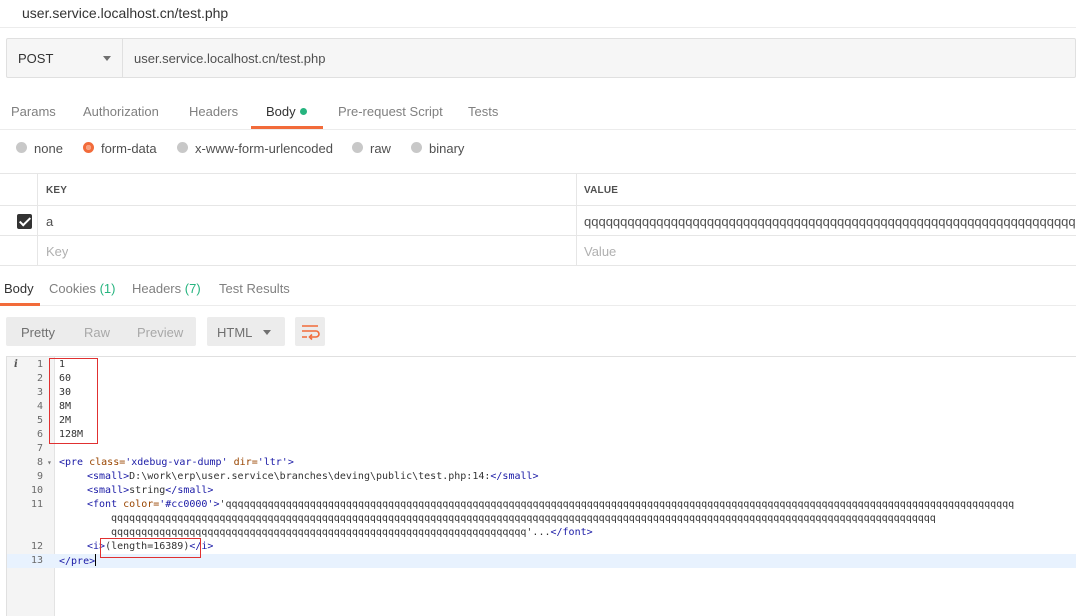  Describe the element at coordinates (303, 111) in the screenshot. I see `status-dot-icon` at that location.